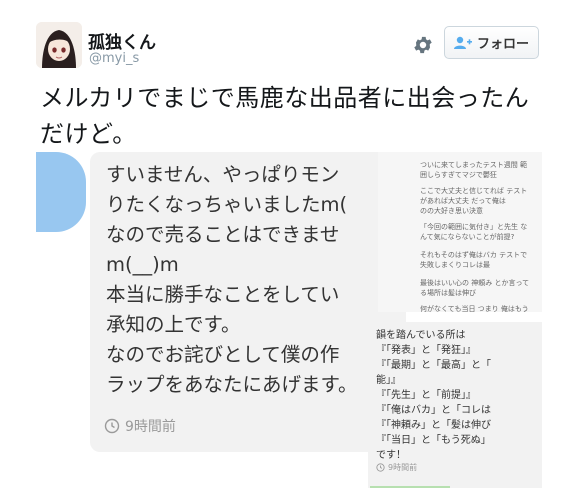 The height and width of the screenshot is (489, 574). I want to click on memo-line: 最後はいい心の 神頼み とか言って, so click(475, 283).